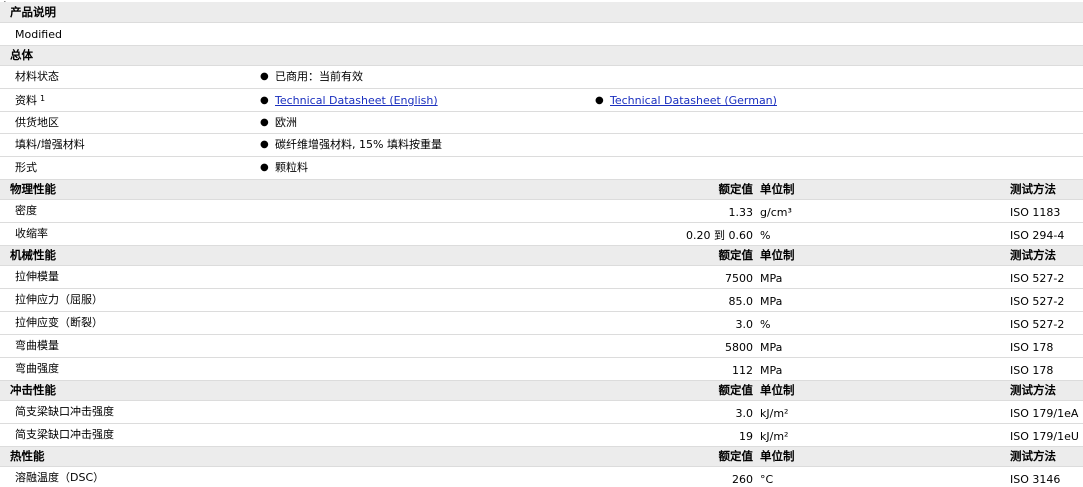 The width and height of the screenshot is (1083, 487). I want to click on property-row: 拉伸应变（断裂） 3.0 % ISO 527-2, so click(541, 323).